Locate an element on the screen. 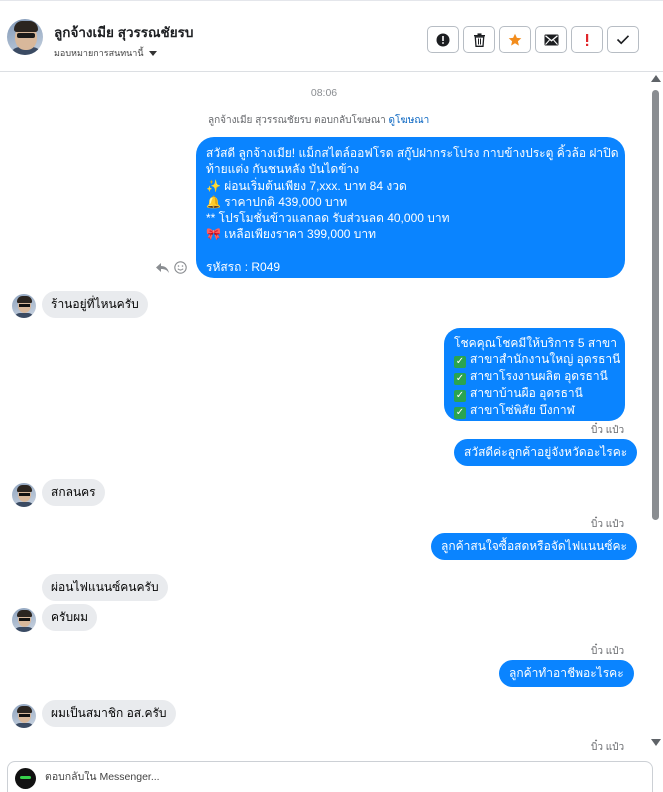 The width and height of the screenshot is (663, 792). ad-line: ✨ ผ่อนเริ่มต้นเพียง 7,xxx. บาท 84 งวด is located at coordinates (306, 185).